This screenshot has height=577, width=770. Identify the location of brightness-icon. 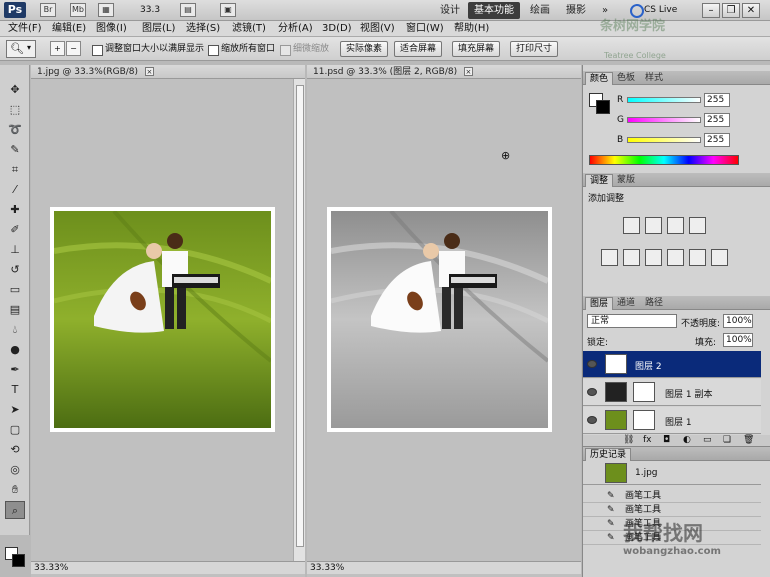
(631, 225).